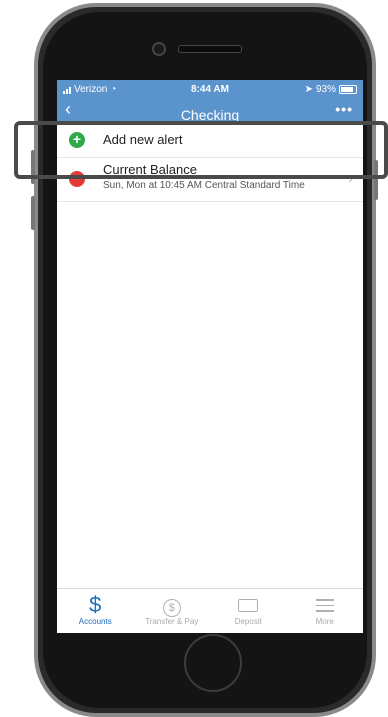  Describe the element at coordinates (172, 621) in the screenshot. I see `tab-label: Transfer & Pay` at that location.